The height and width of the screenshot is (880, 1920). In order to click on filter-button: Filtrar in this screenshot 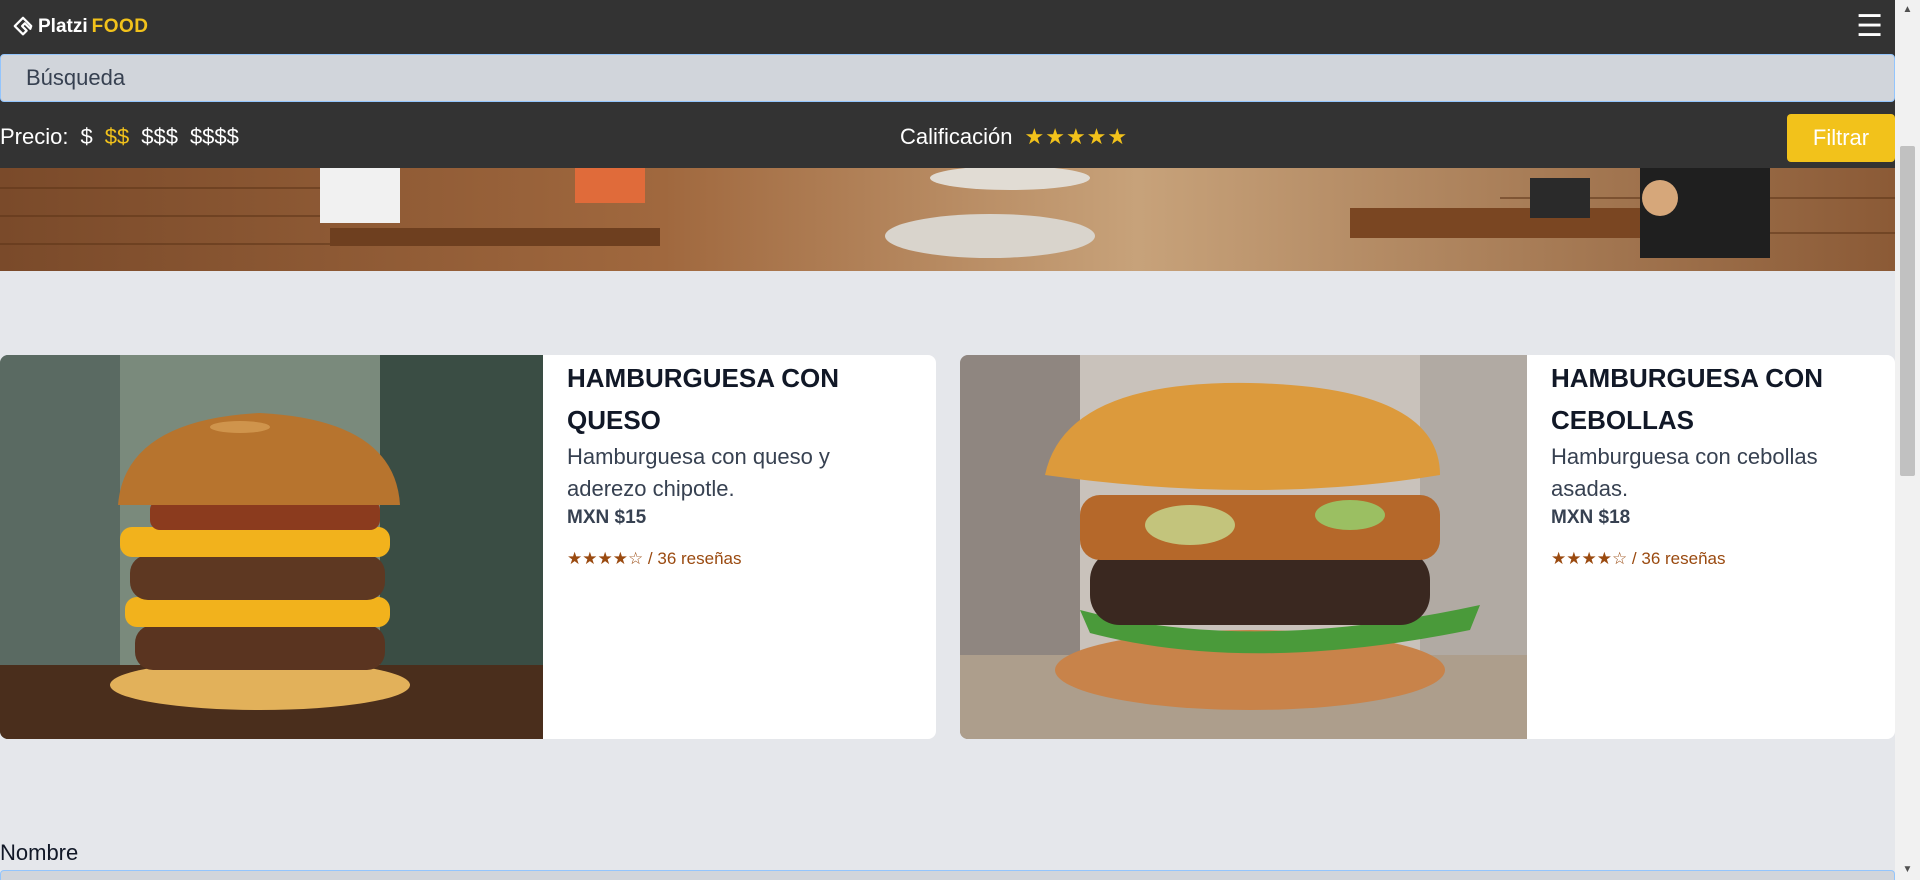, I will do `click(1841, 138)`.